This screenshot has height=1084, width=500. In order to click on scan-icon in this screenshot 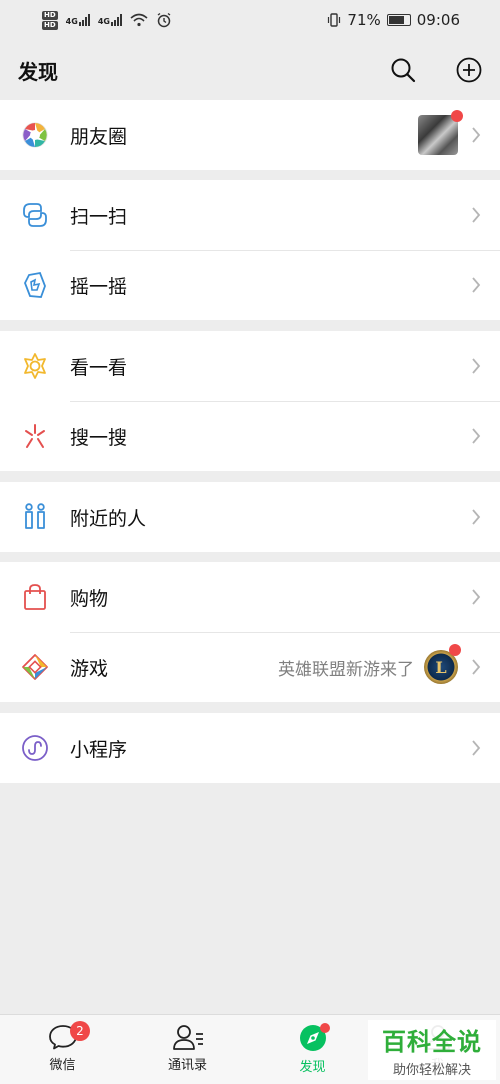, I will do `click(35, 215)`.